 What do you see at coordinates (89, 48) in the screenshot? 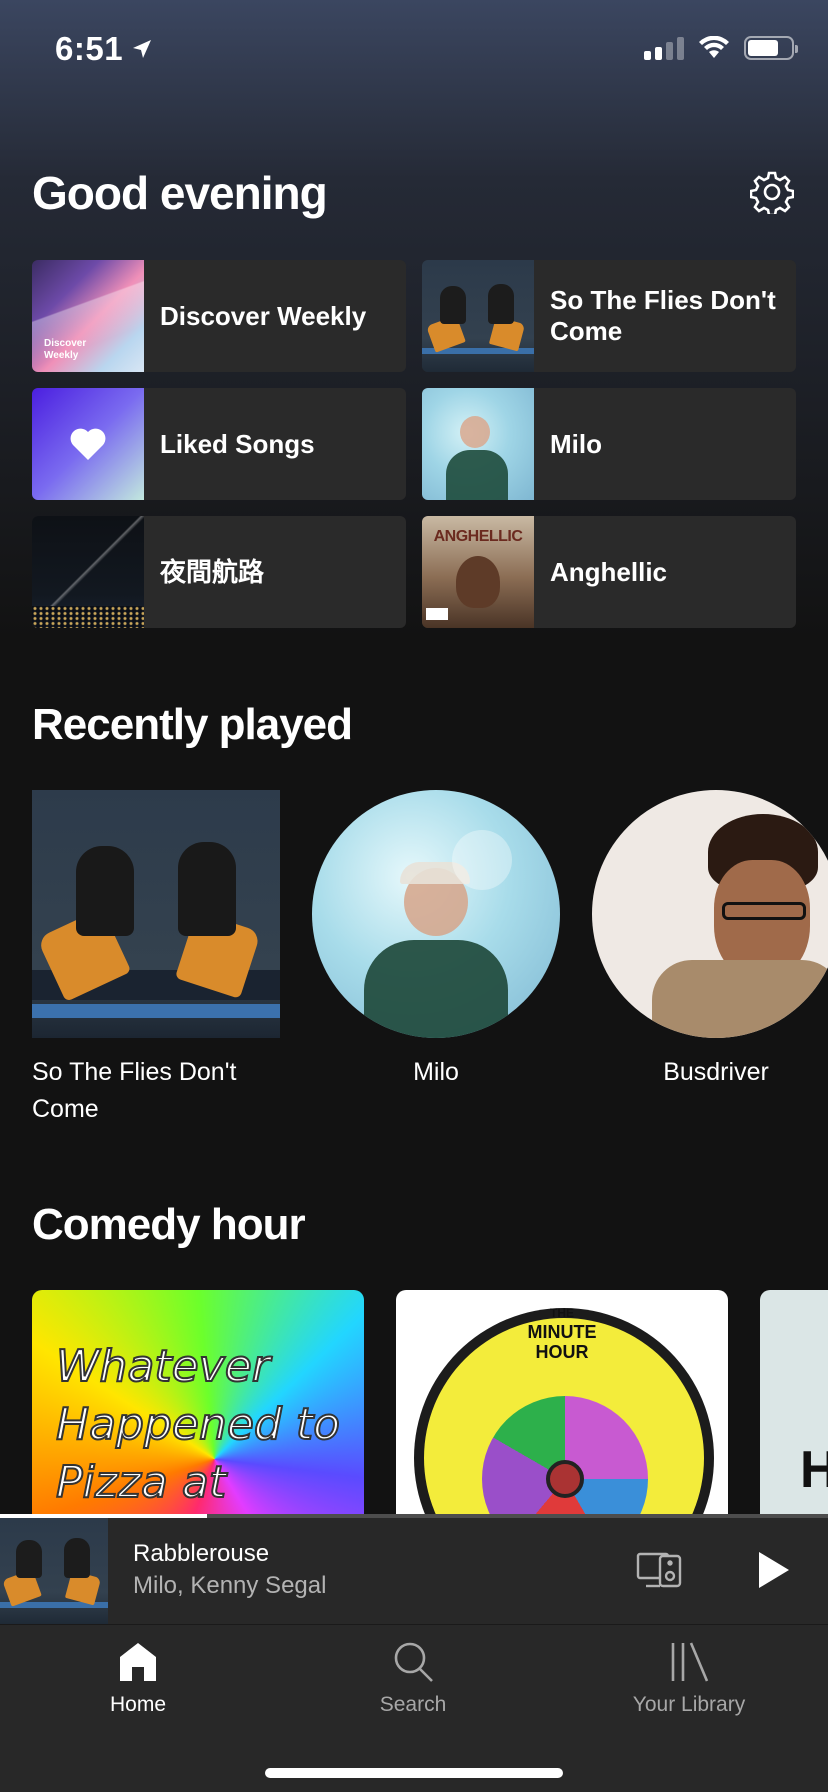
I see `status-time: 6:51` at bounding box center [89, 48].